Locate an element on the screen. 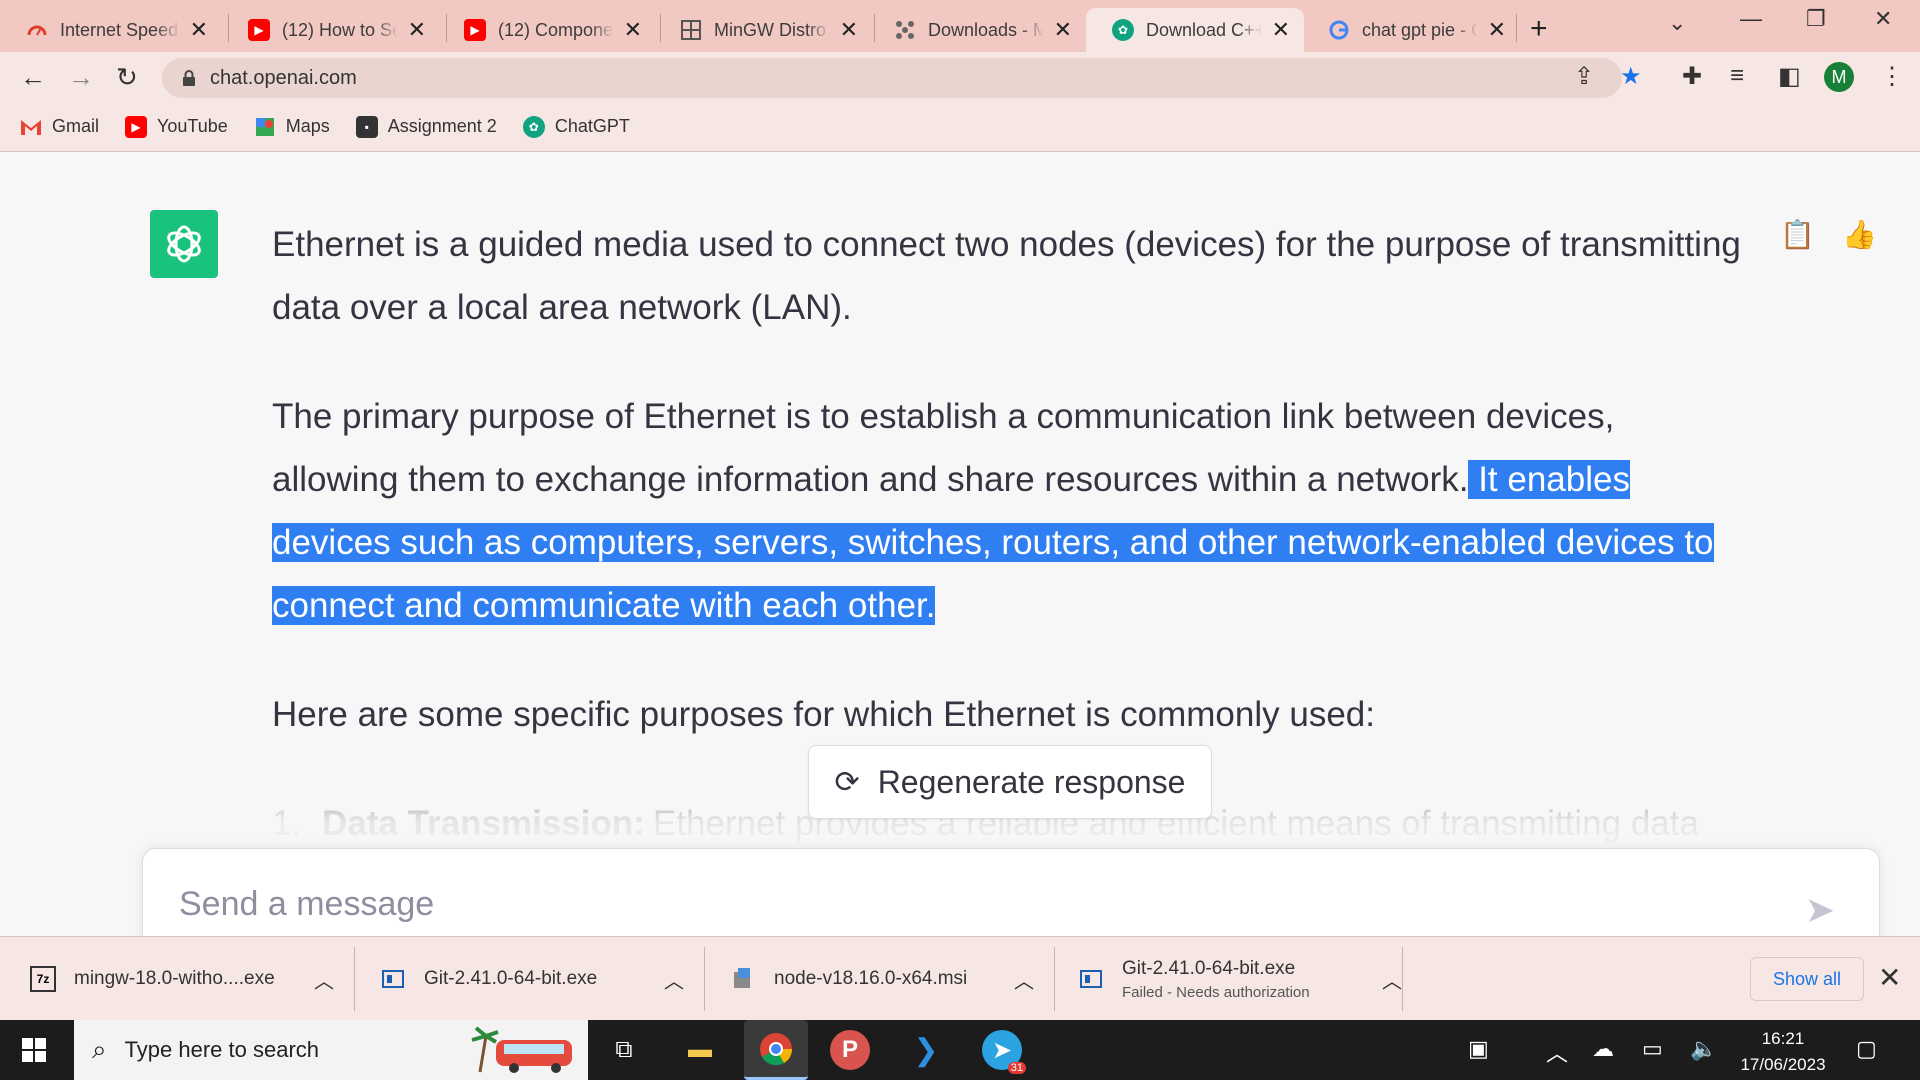 This screenshot has height=1080, width=1920. new-tab-button: + is located at coordinates (1539, 29).